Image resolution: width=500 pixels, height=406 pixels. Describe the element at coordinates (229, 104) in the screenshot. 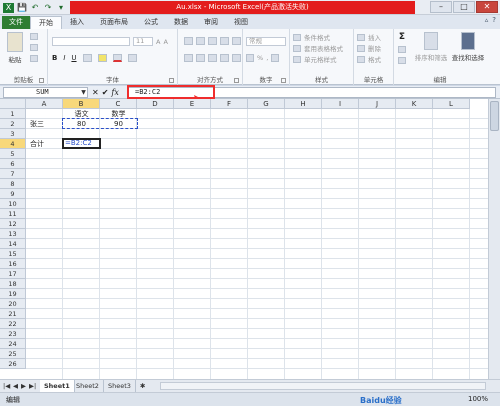

I see `column-header-f: F` at that location.